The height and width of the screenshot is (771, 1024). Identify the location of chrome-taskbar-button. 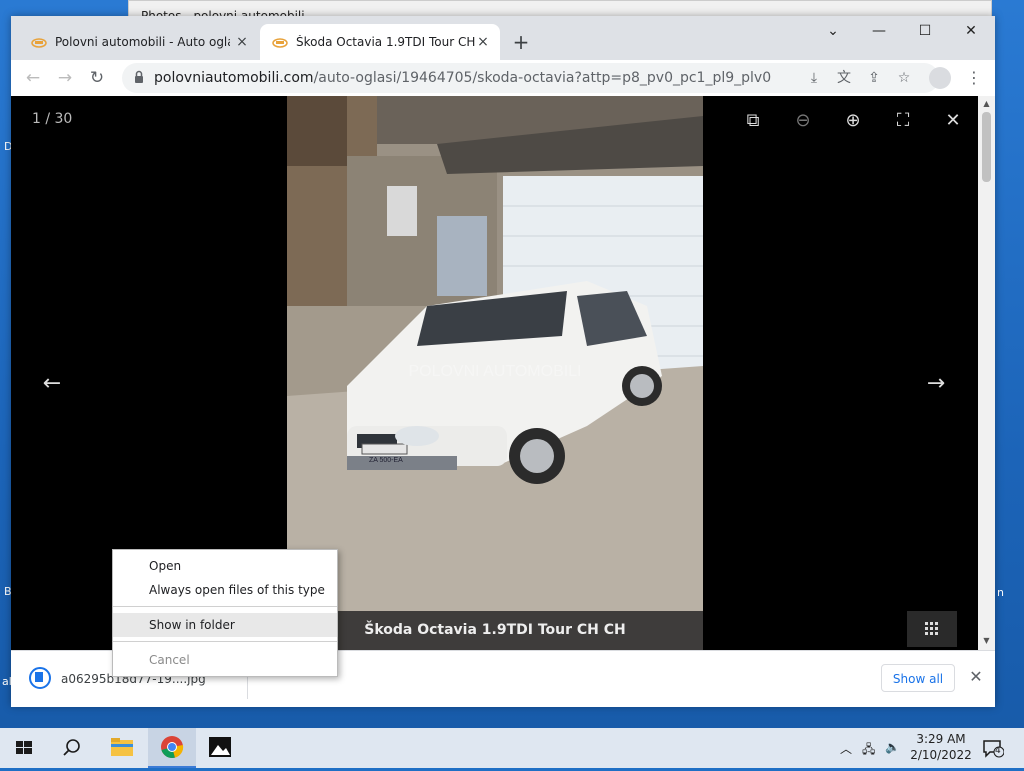
(172, 748).